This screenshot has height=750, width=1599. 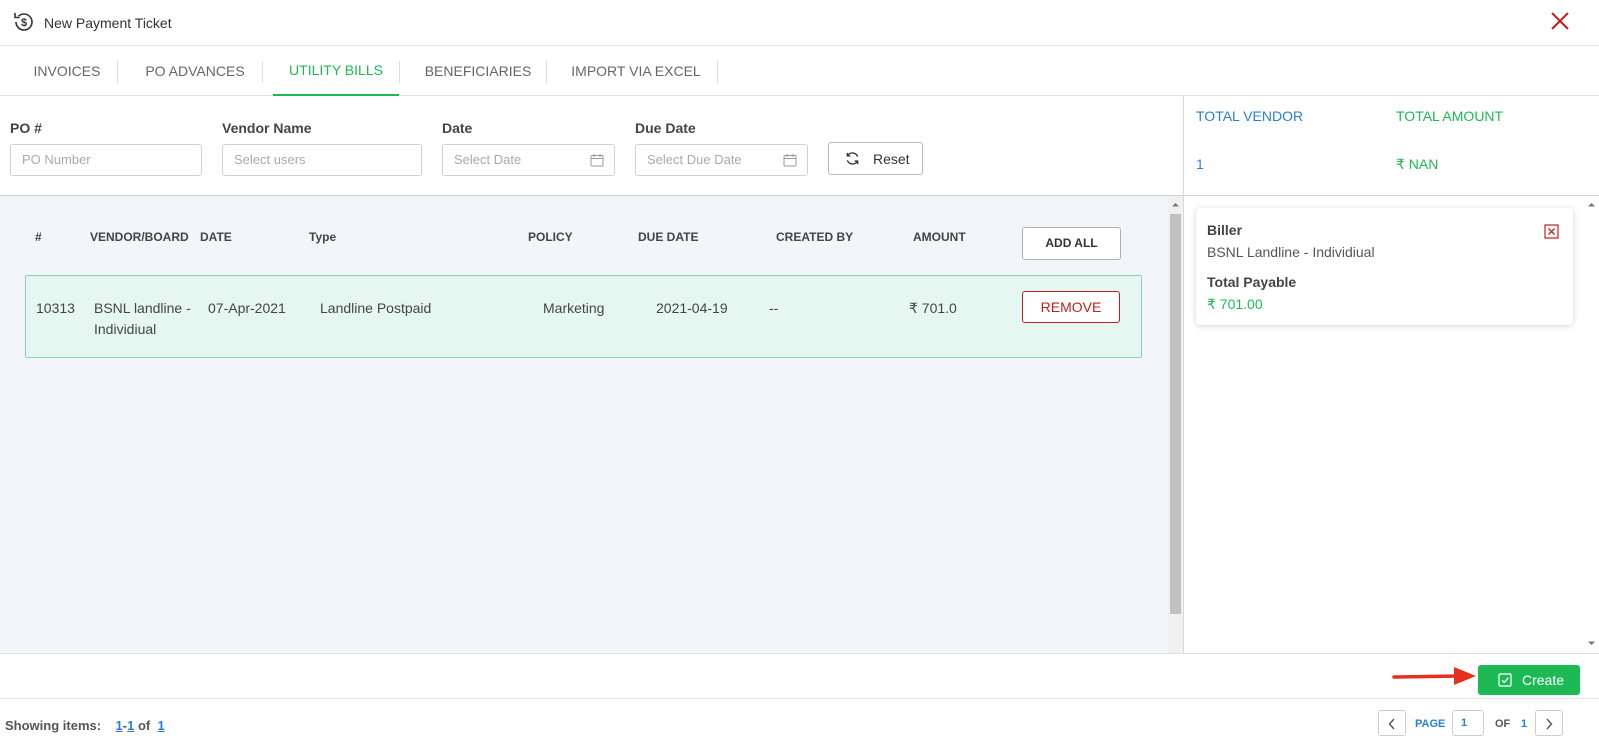 I want to click on reset-button: Reset, so click(x=875, y=158).